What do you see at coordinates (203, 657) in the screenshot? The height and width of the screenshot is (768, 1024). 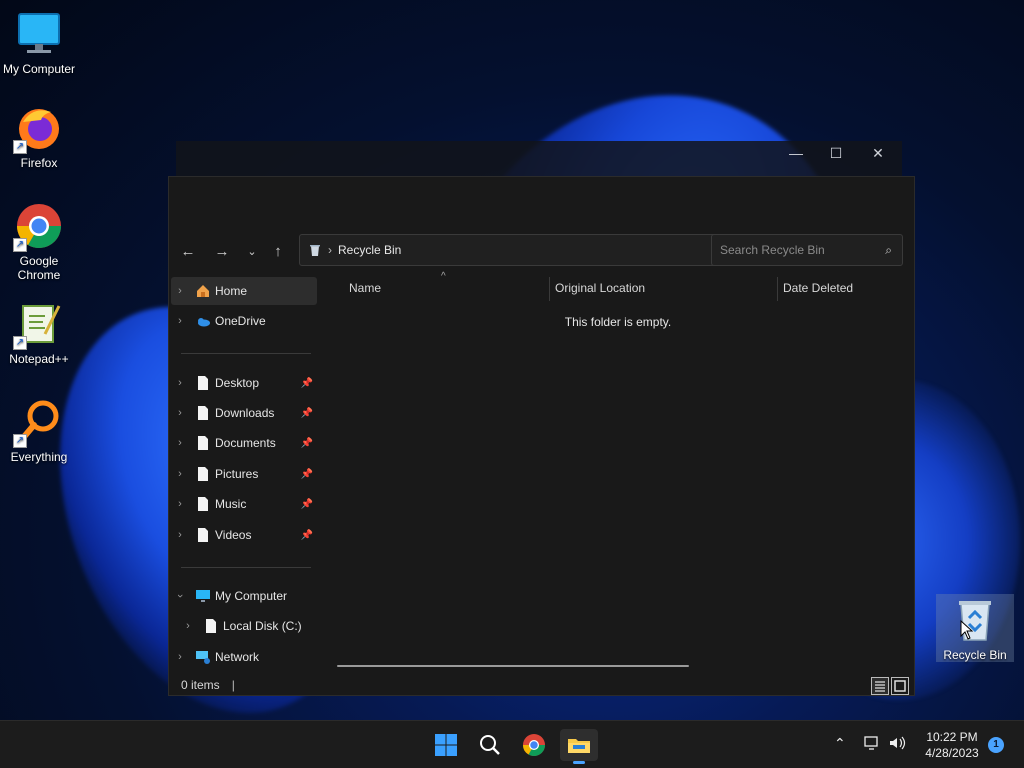 I see `network-icon` at bounding box center [203, 657].